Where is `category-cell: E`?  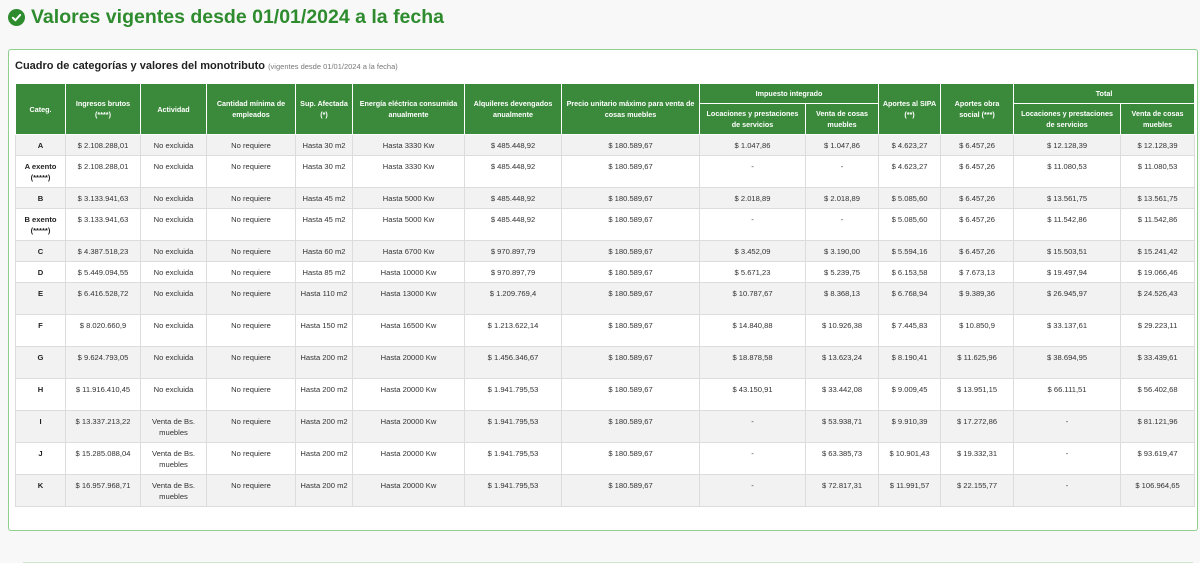 category-cell: E is located at coordinates (40, 298).